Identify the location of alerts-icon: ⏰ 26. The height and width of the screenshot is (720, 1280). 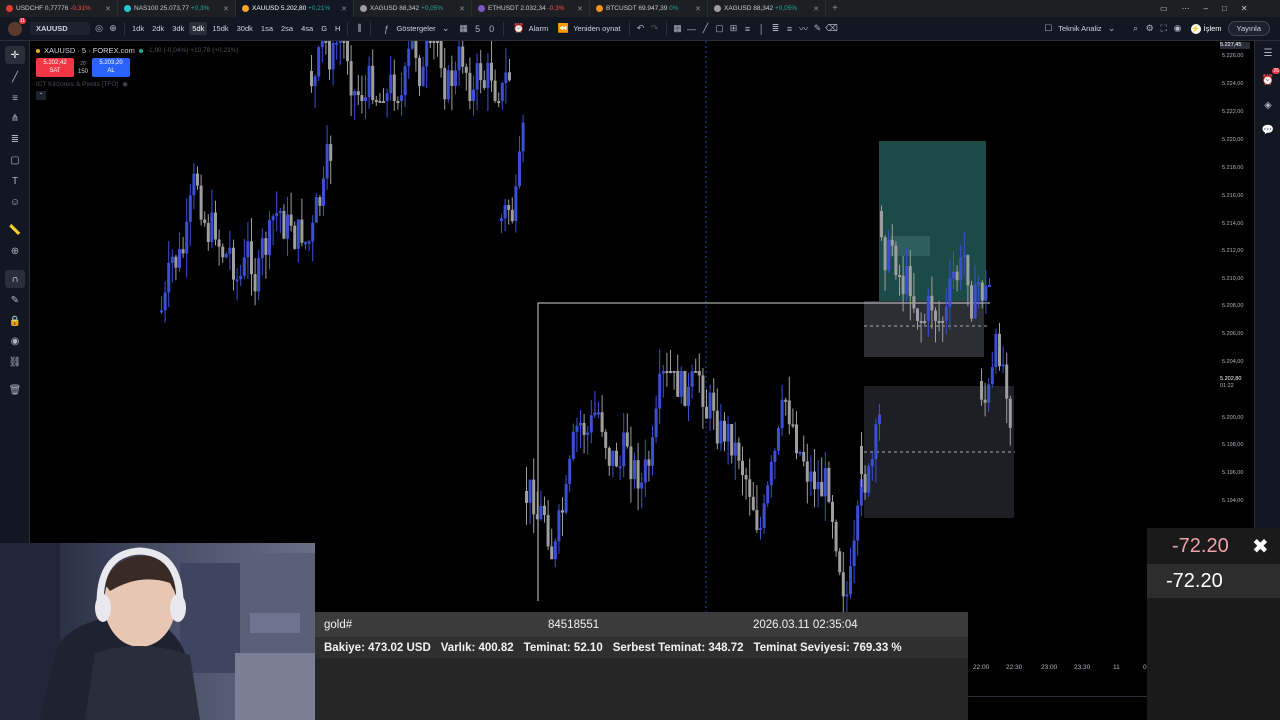
(1270, 78).